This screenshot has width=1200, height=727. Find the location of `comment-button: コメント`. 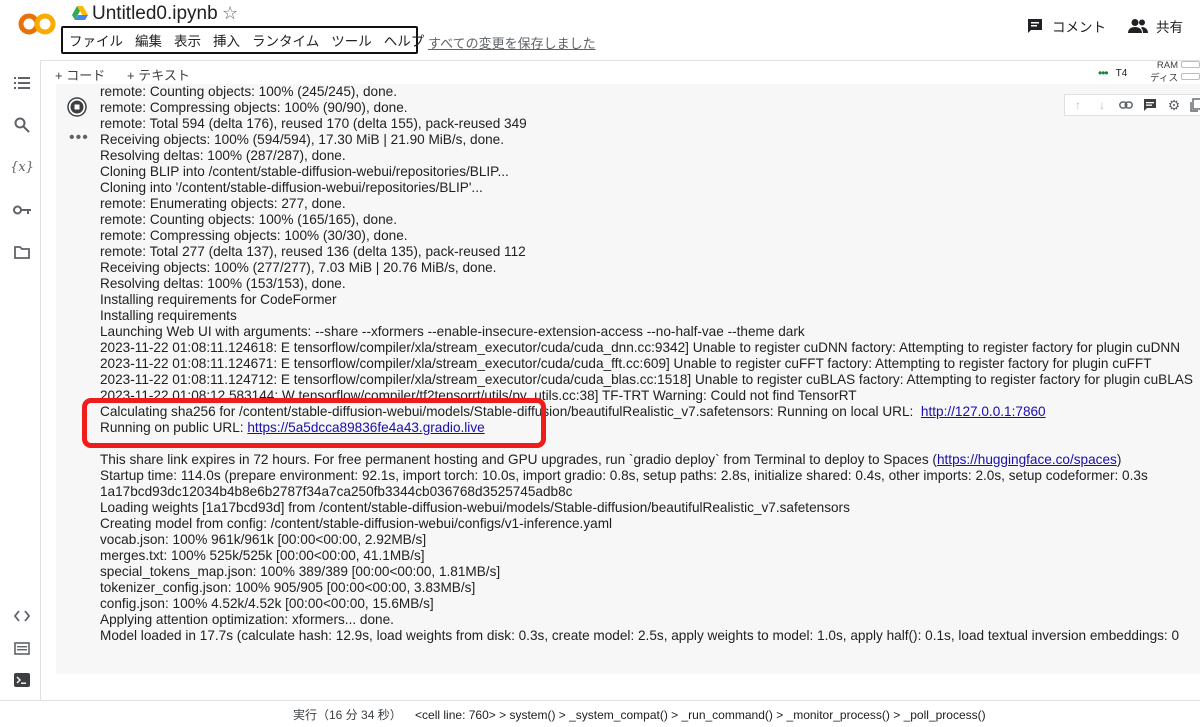

comment-button: コメント is located at coordinates (1066, 26).